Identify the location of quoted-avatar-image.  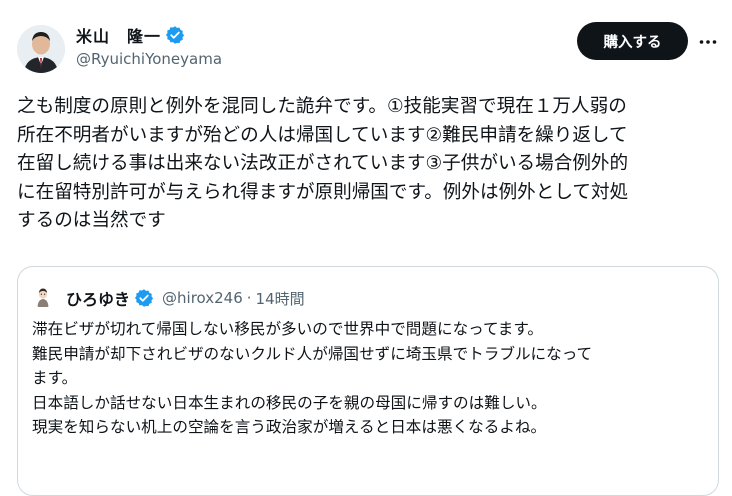
(43, 297).